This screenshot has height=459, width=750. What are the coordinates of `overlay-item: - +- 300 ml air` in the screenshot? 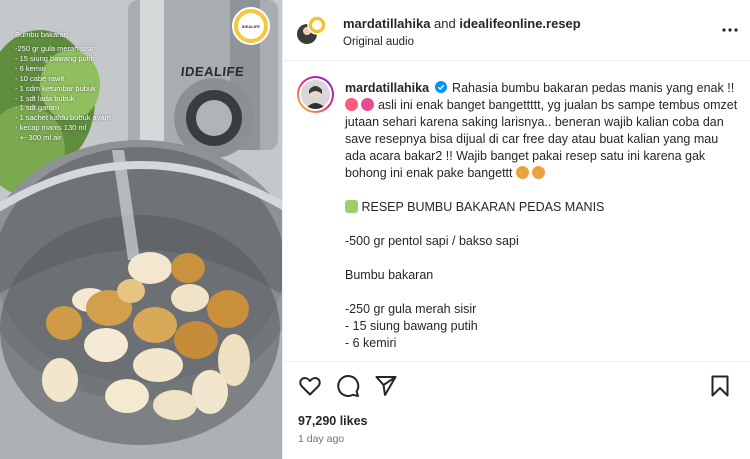 It's located at (38, 138).